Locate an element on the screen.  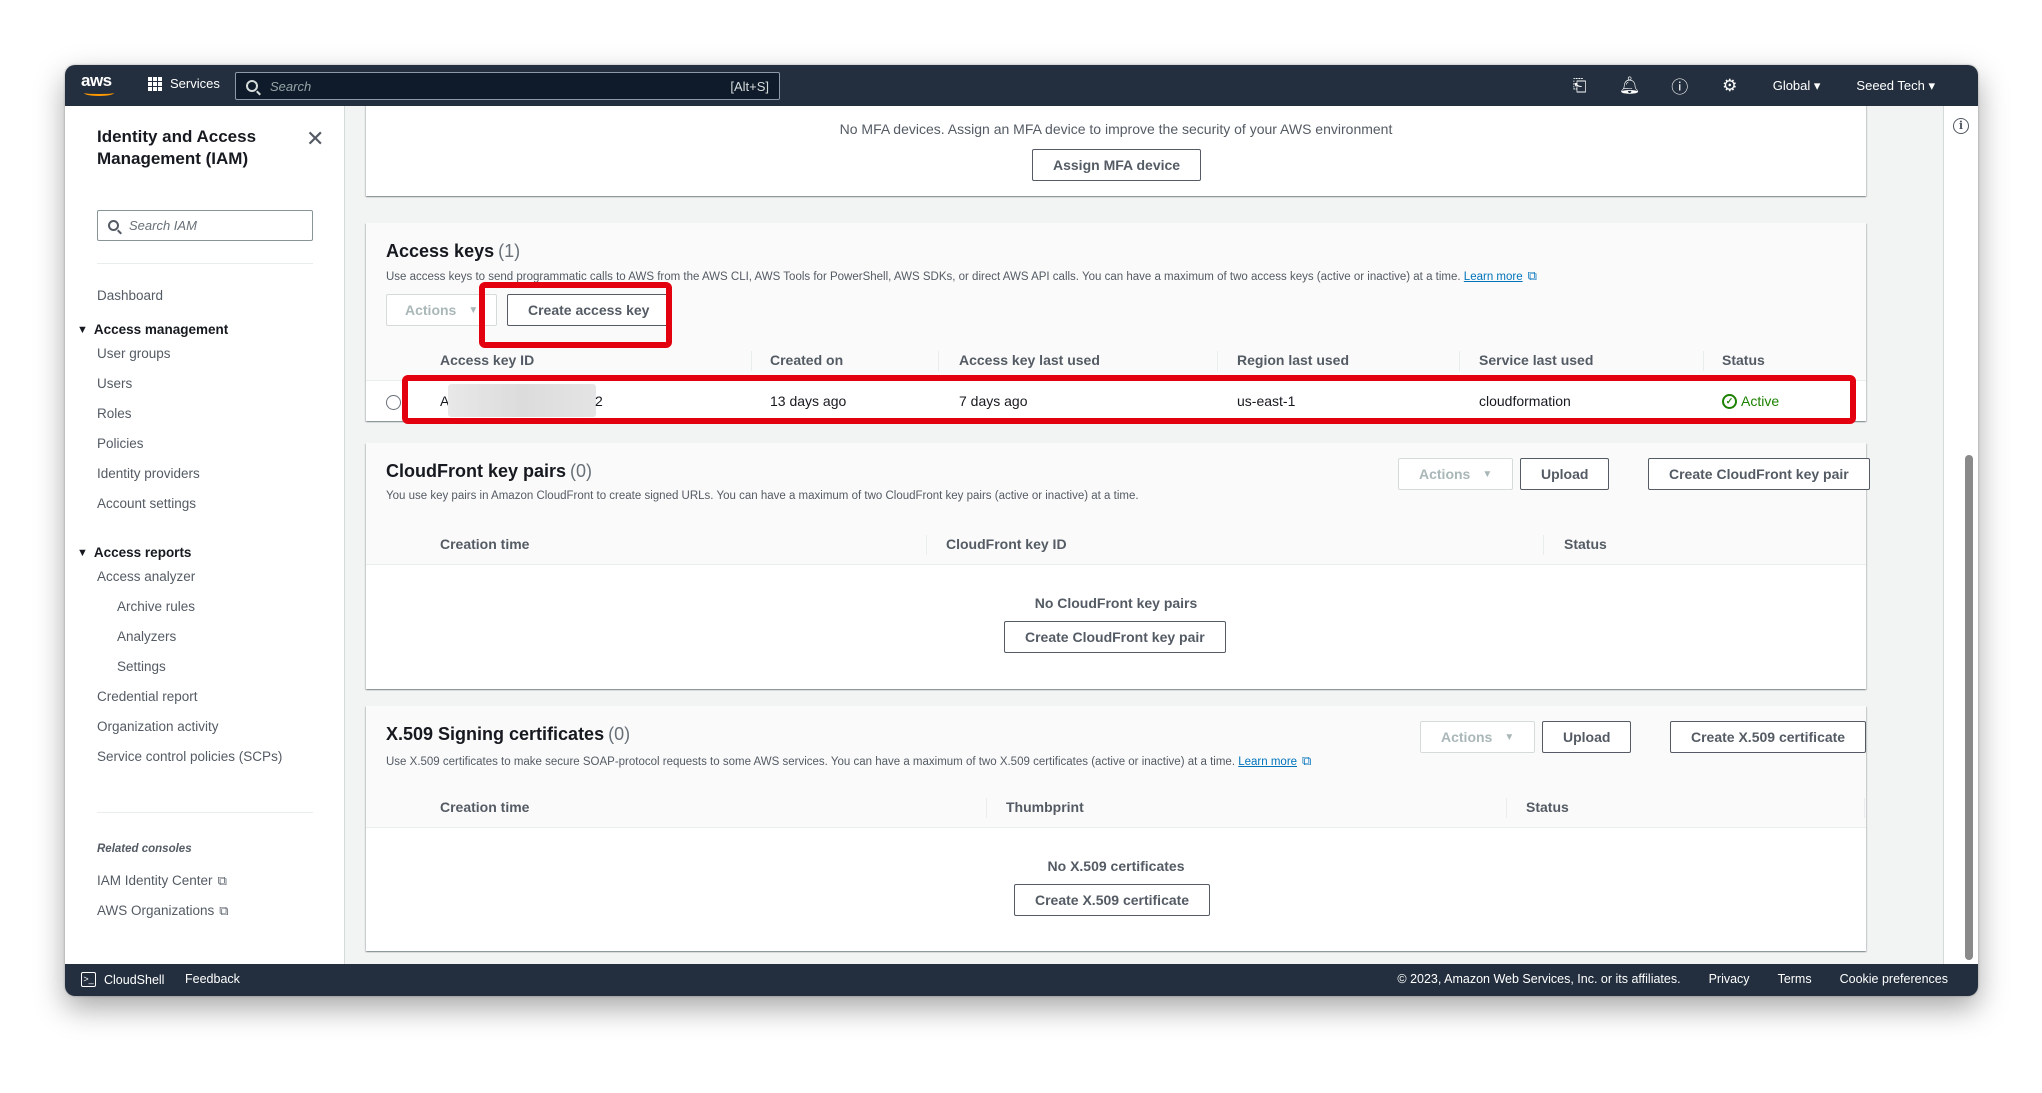
sidebar-item-analyzers: Analyzers is located at coordinates (146, 636).